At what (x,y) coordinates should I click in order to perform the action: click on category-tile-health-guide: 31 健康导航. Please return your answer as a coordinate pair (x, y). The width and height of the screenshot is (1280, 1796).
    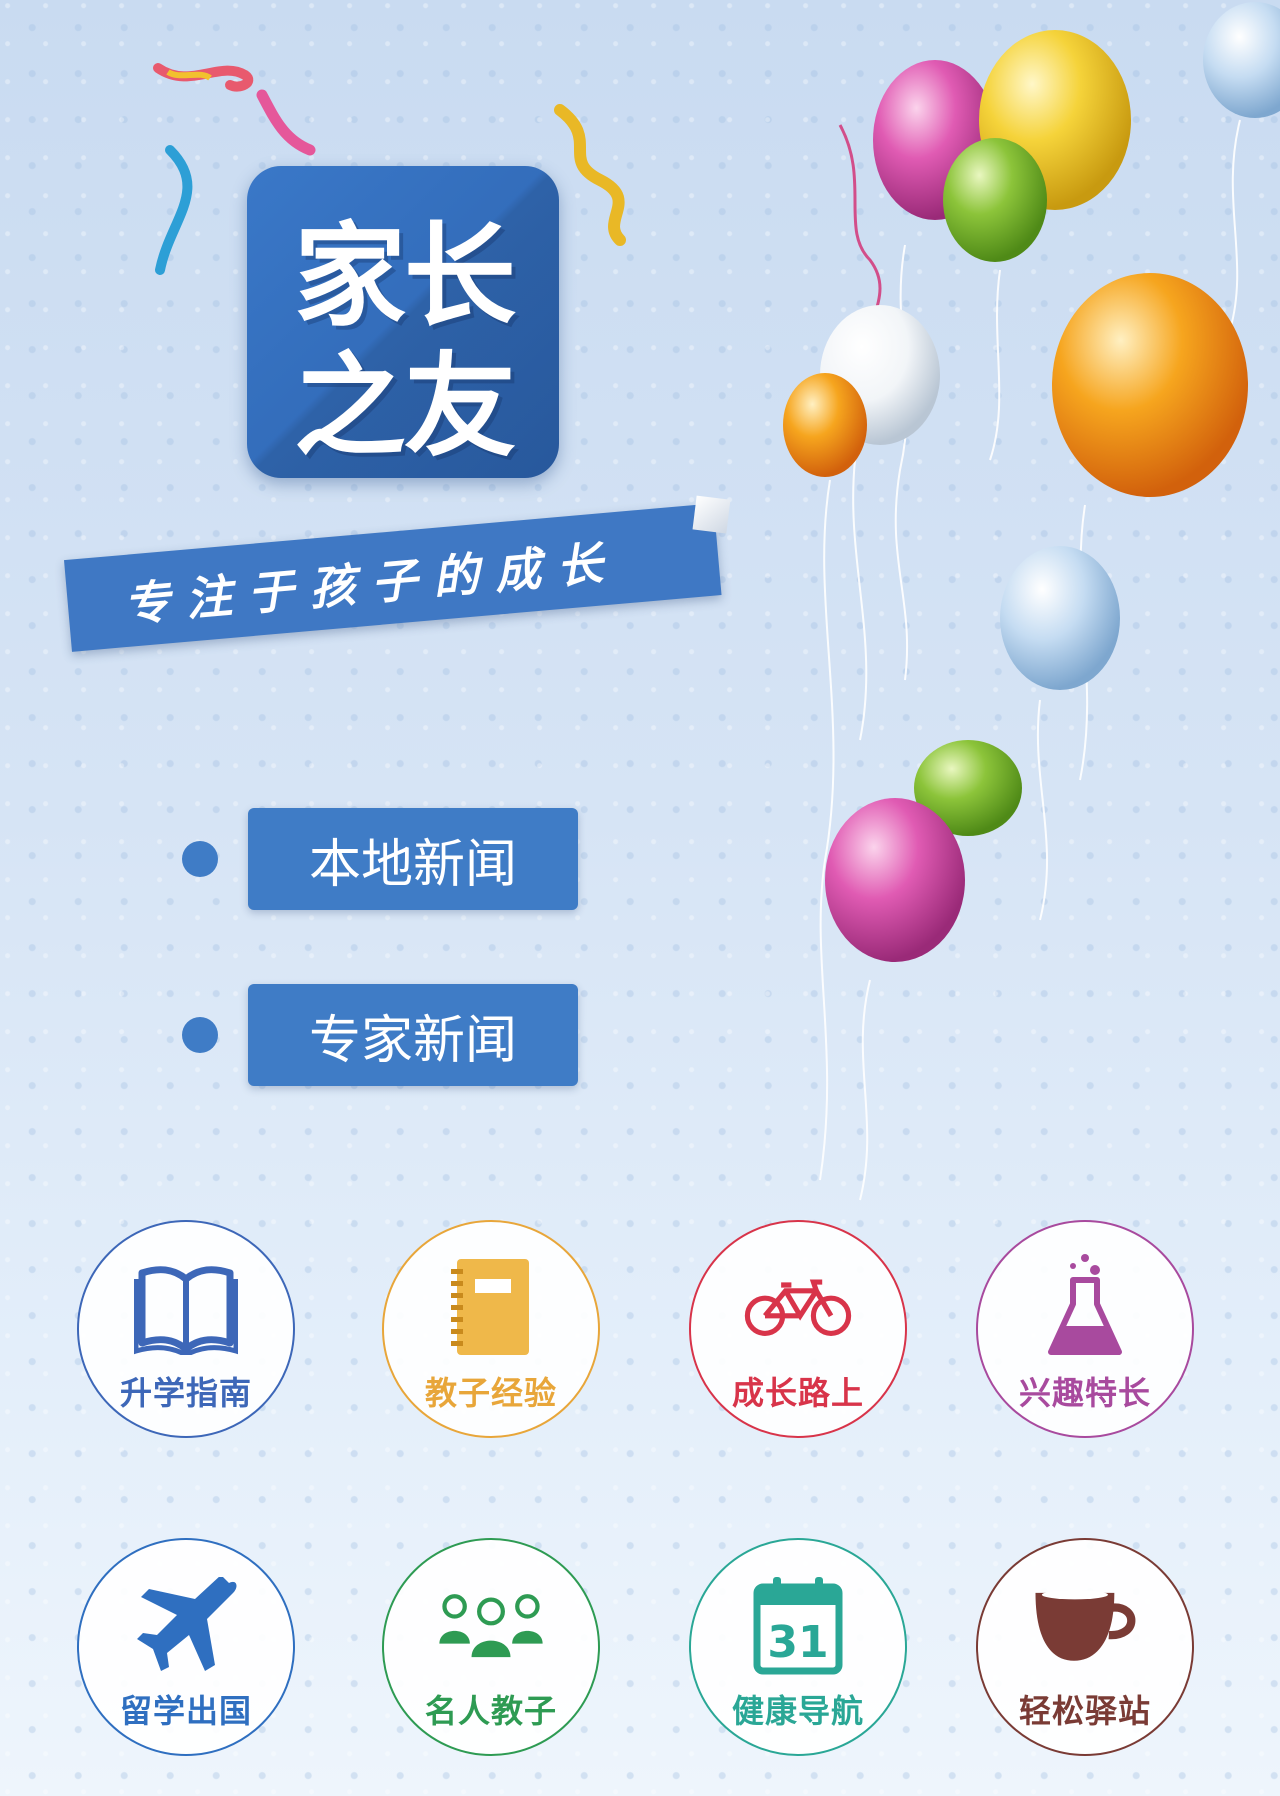
    Looking at the image, I should click on (798, 1647).